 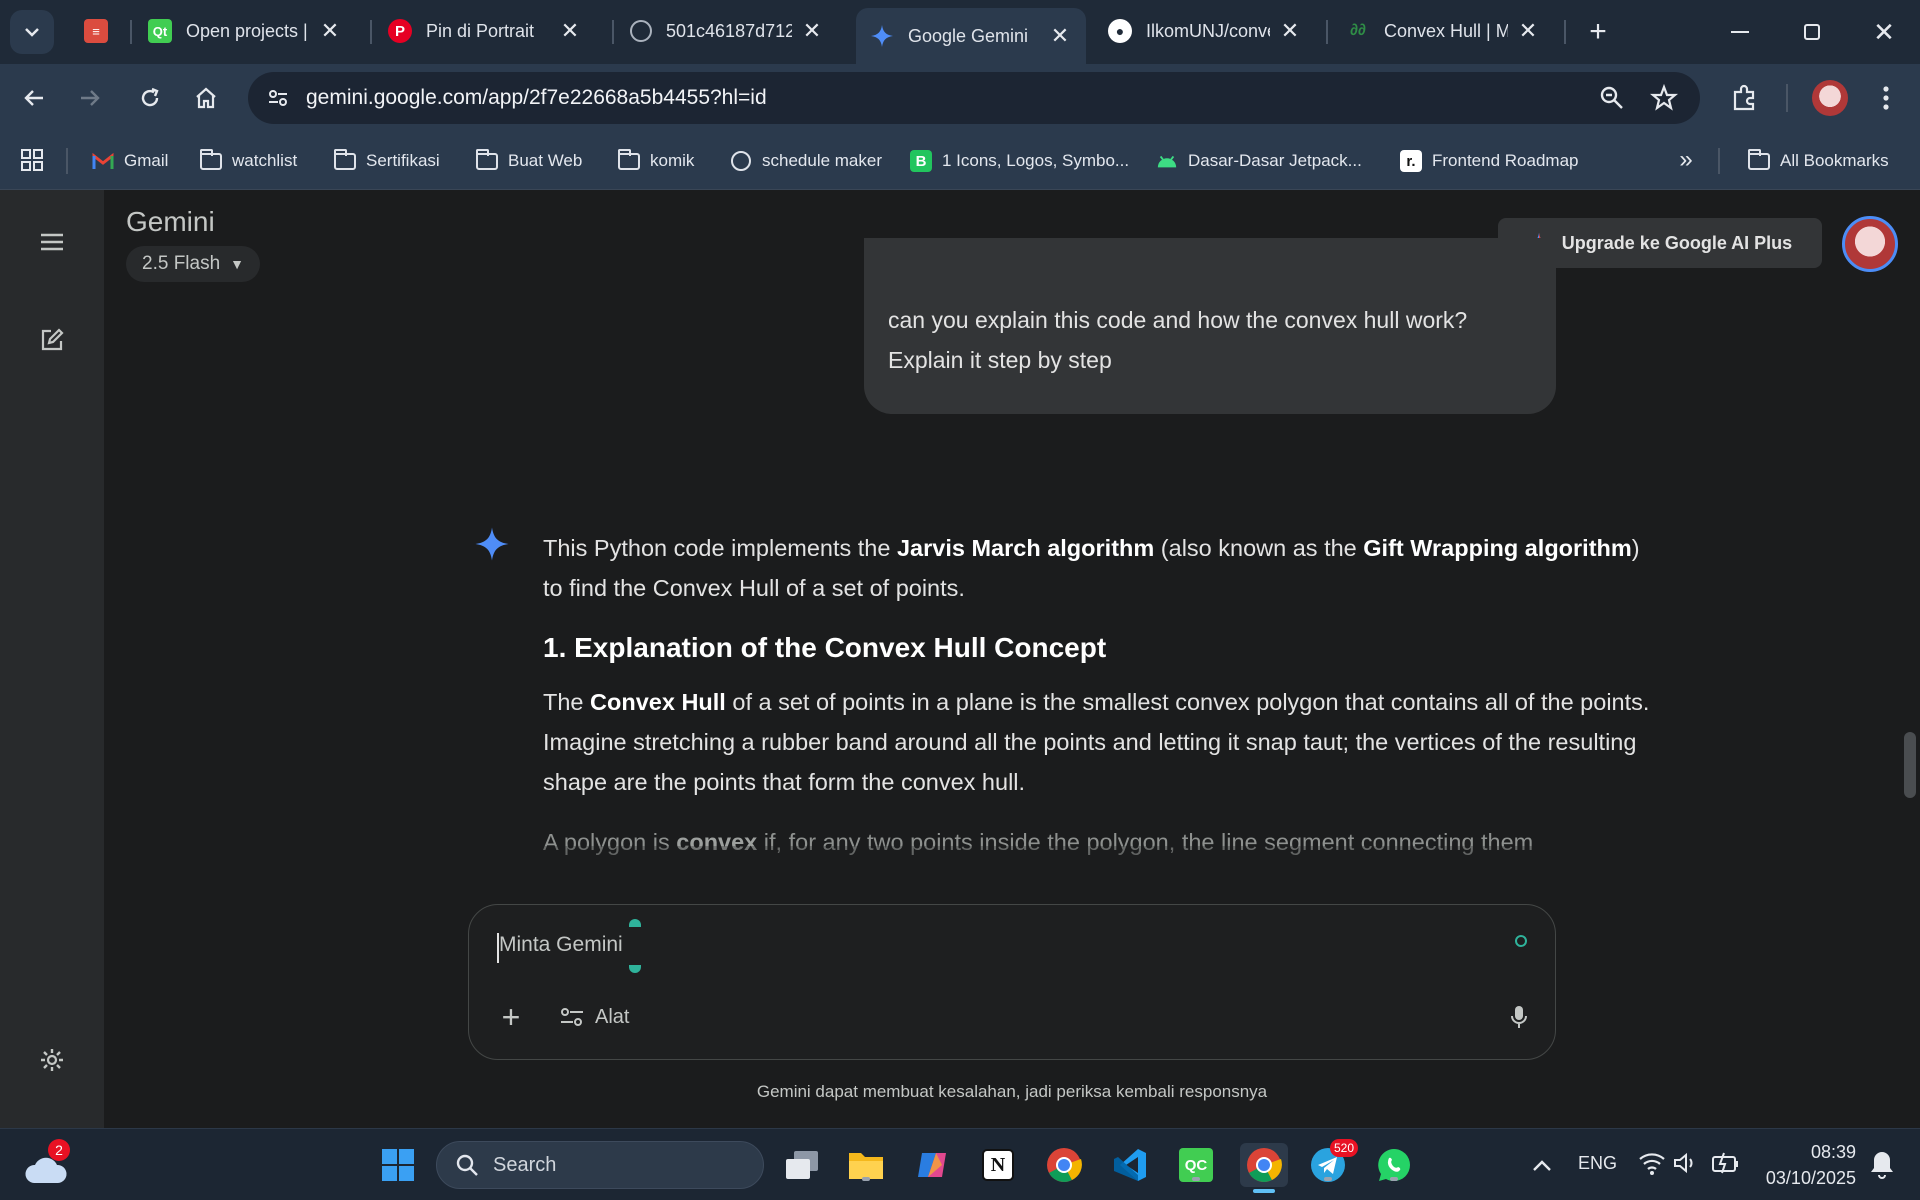 I want to click on new-tab-button: +, so click(x=1598, y=32).